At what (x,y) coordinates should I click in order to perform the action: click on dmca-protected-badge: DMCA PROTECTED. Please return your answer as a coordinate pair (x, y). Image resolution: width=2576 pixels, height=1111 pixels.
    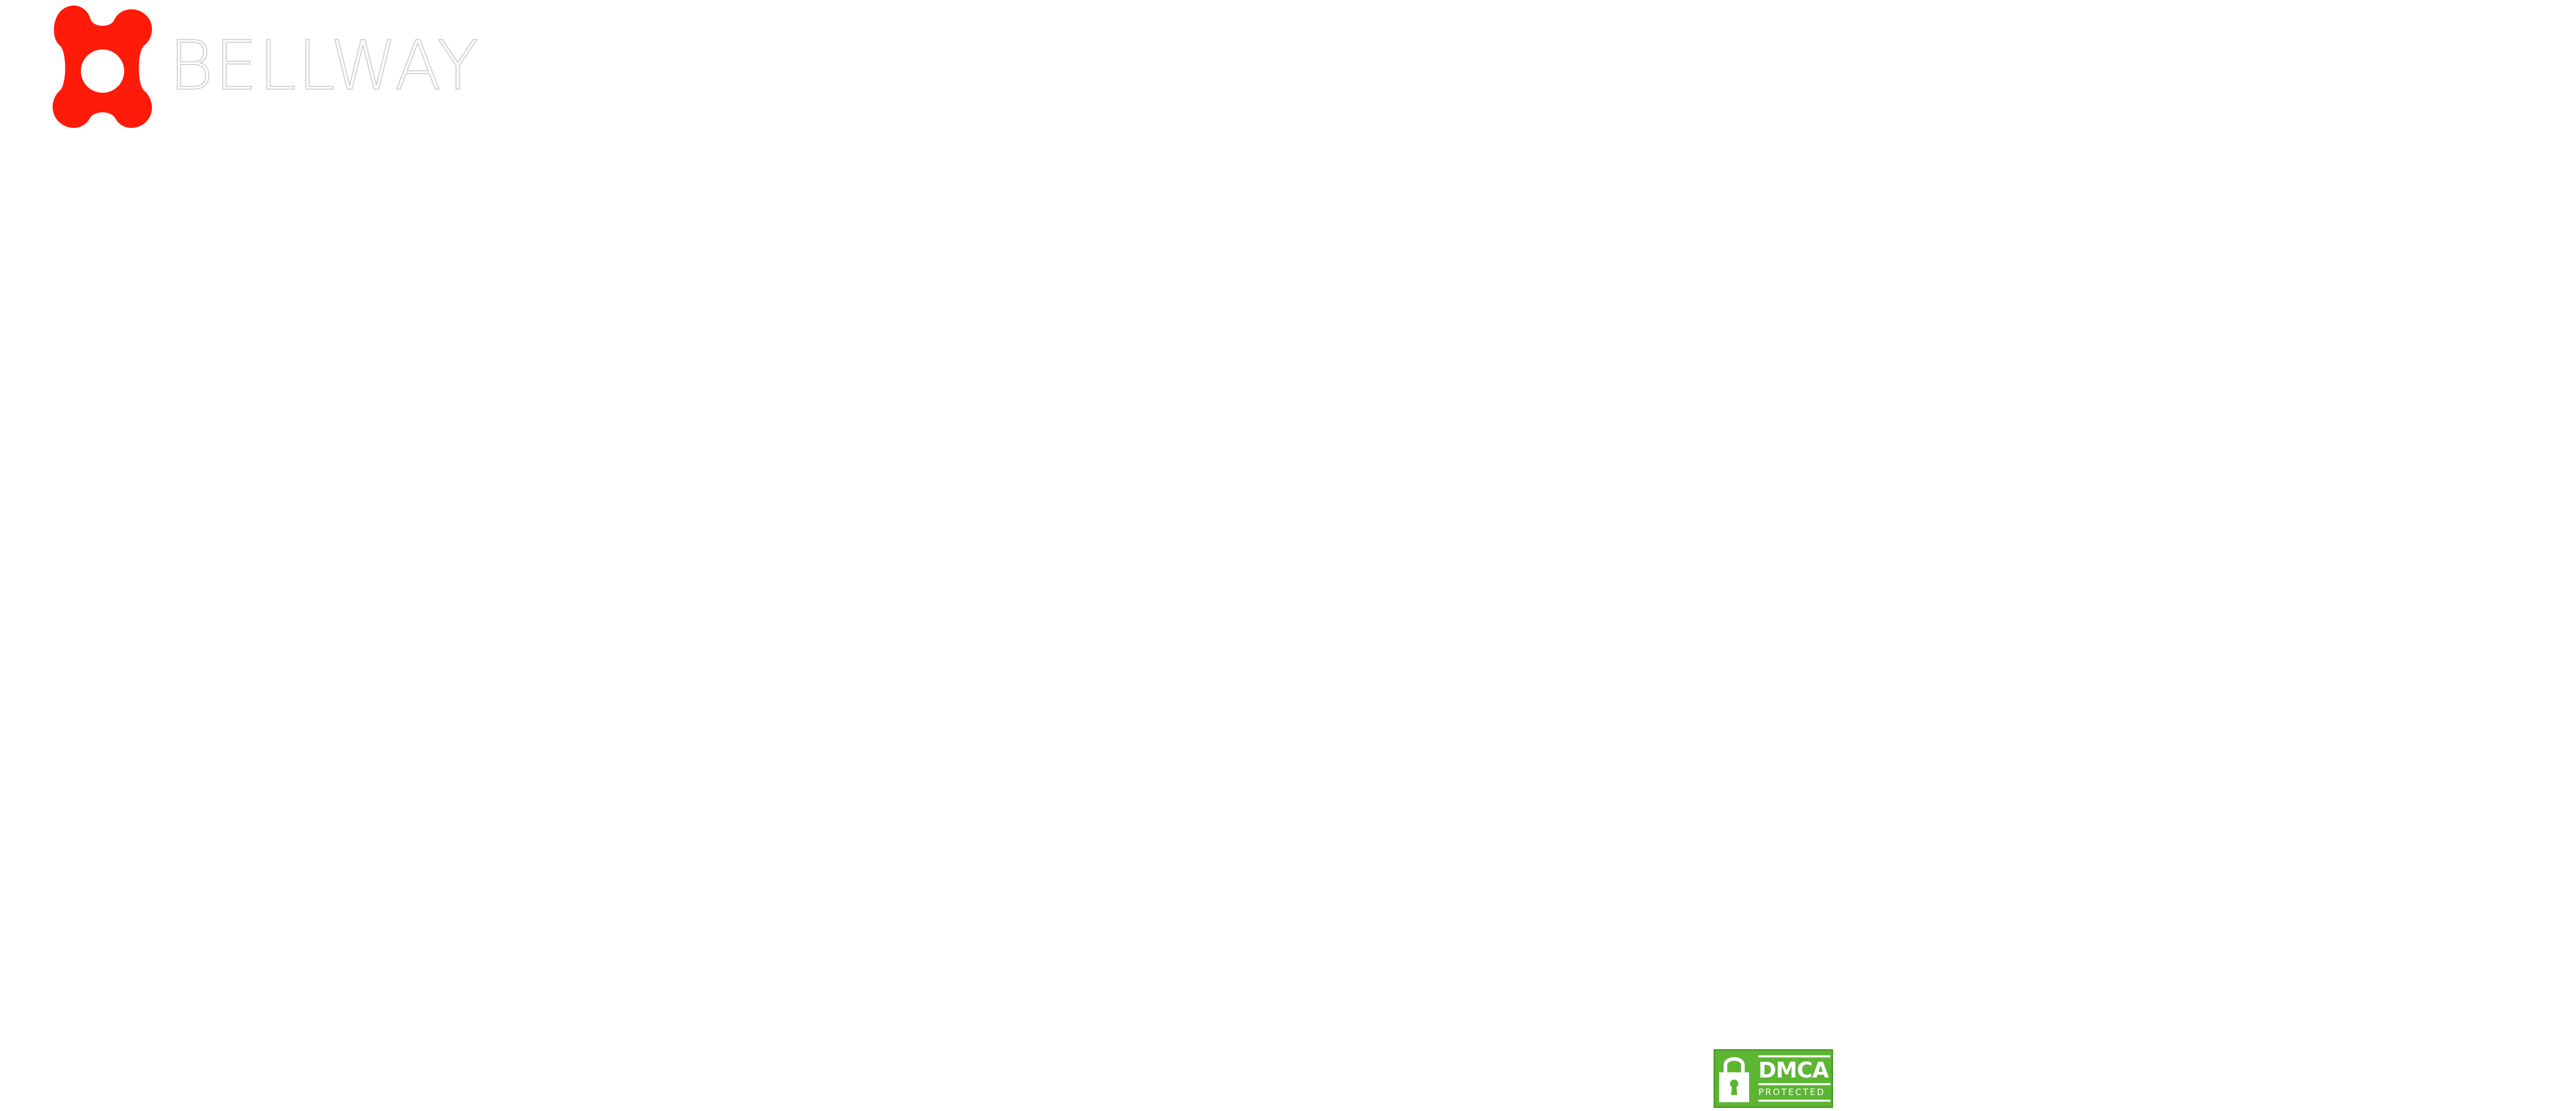
    Looking at the image, I should click on (1773, 1078).